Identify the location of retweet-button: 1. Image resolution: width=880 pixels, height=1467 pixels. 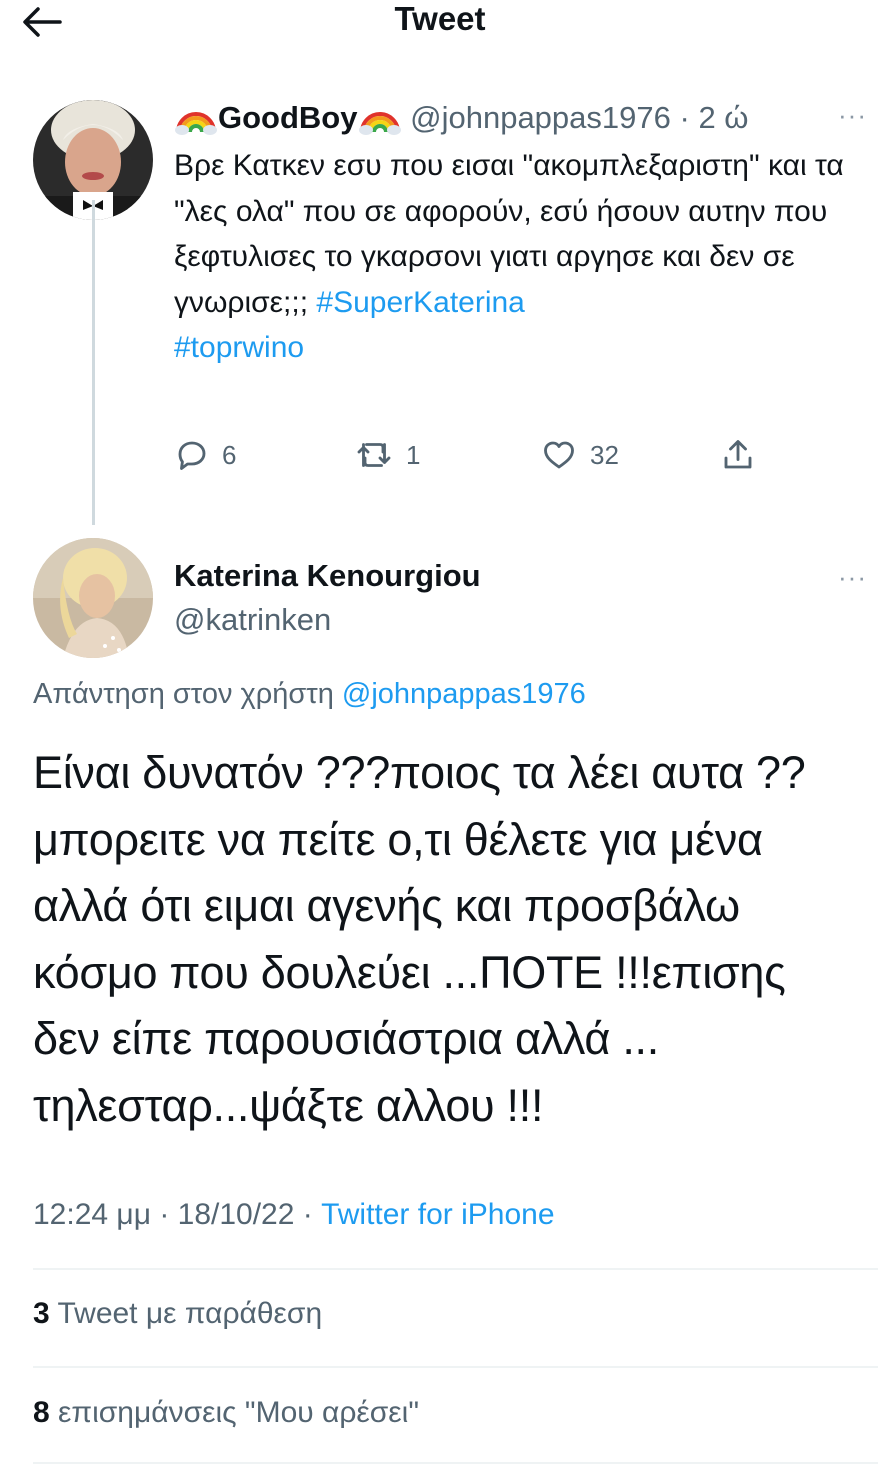
(387, 455).